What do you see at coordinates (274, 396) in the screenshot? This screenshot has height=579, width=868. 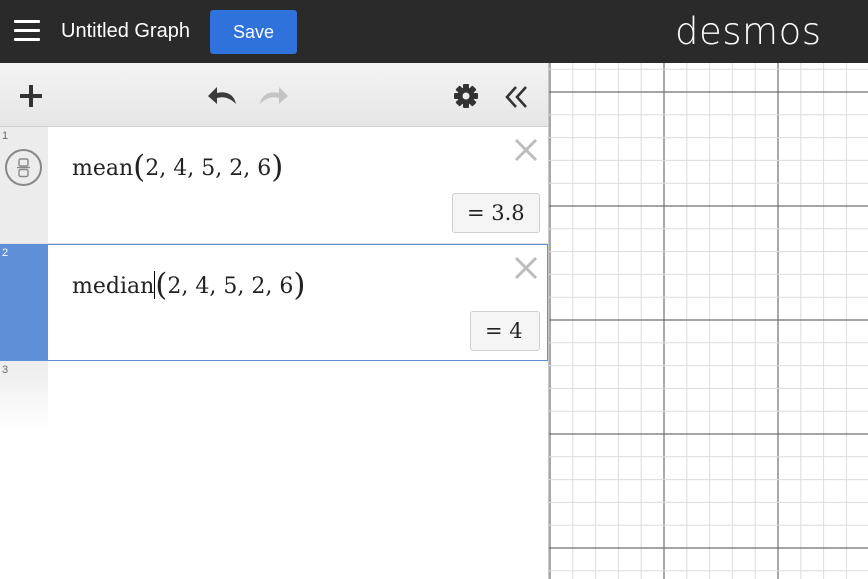 I see `expression-row: 3` at bounding box center [274, 396].